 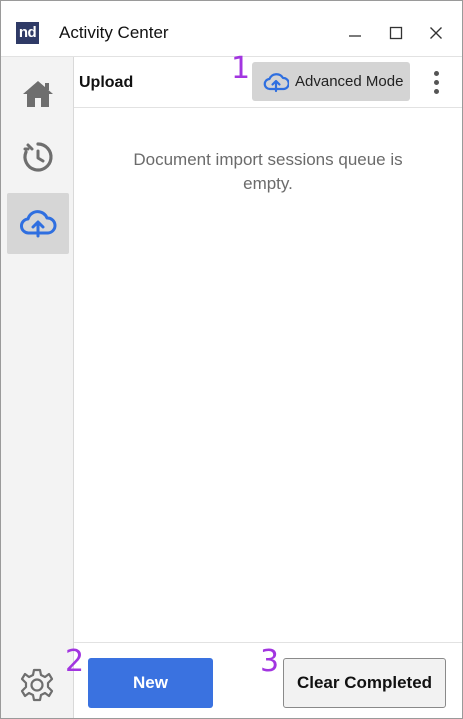 I want to click on sidebar-item-upload, so click(x=38, y=223).